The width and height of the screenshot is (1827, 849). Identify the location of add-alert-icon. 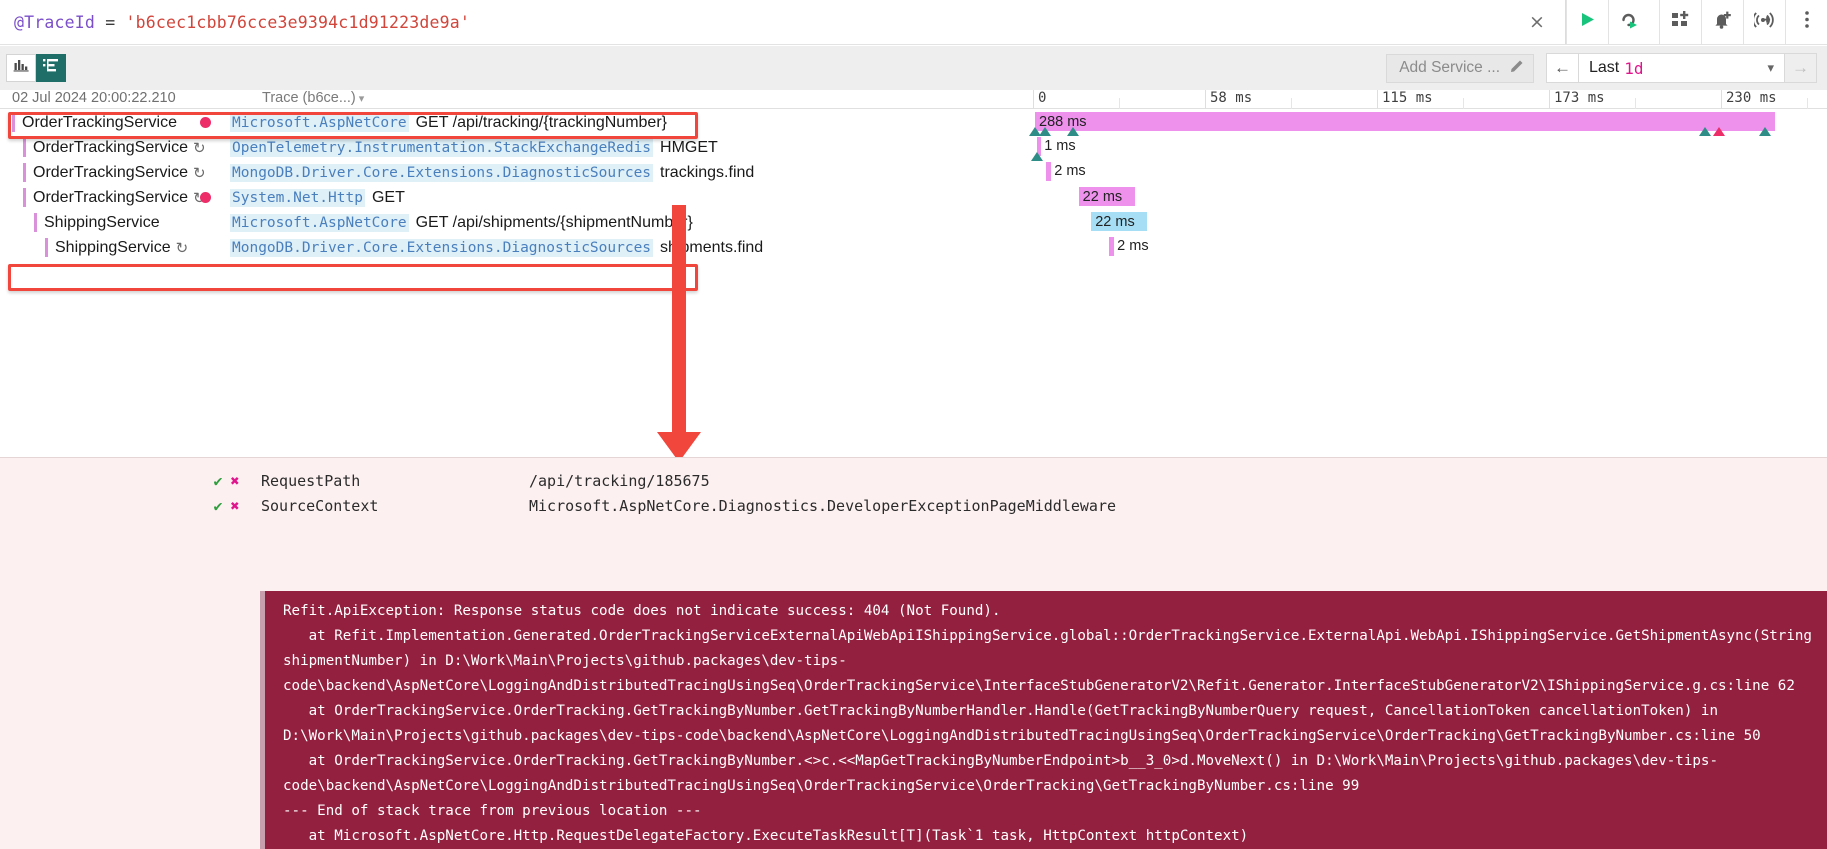
(1722, 22).